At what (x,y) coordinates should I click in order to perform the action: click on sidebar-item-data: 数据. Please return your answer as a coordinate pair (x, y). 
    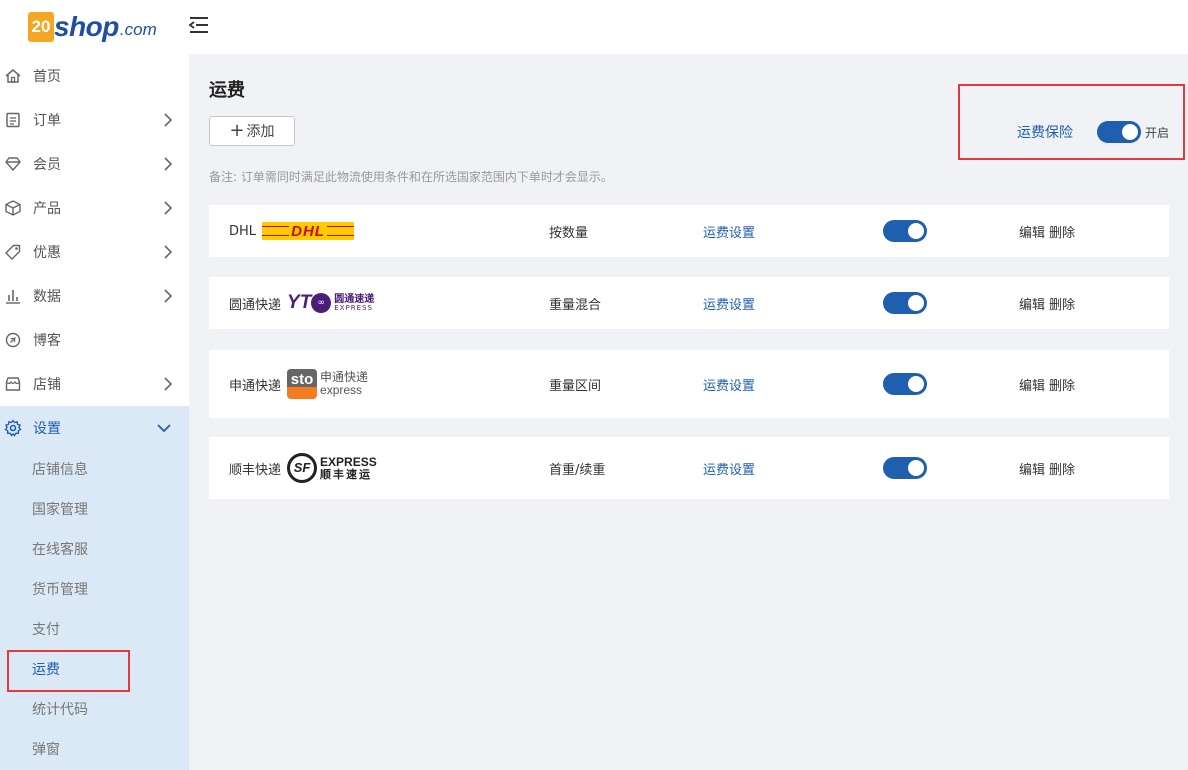
    Looking at the image, I should click on (94, 296).